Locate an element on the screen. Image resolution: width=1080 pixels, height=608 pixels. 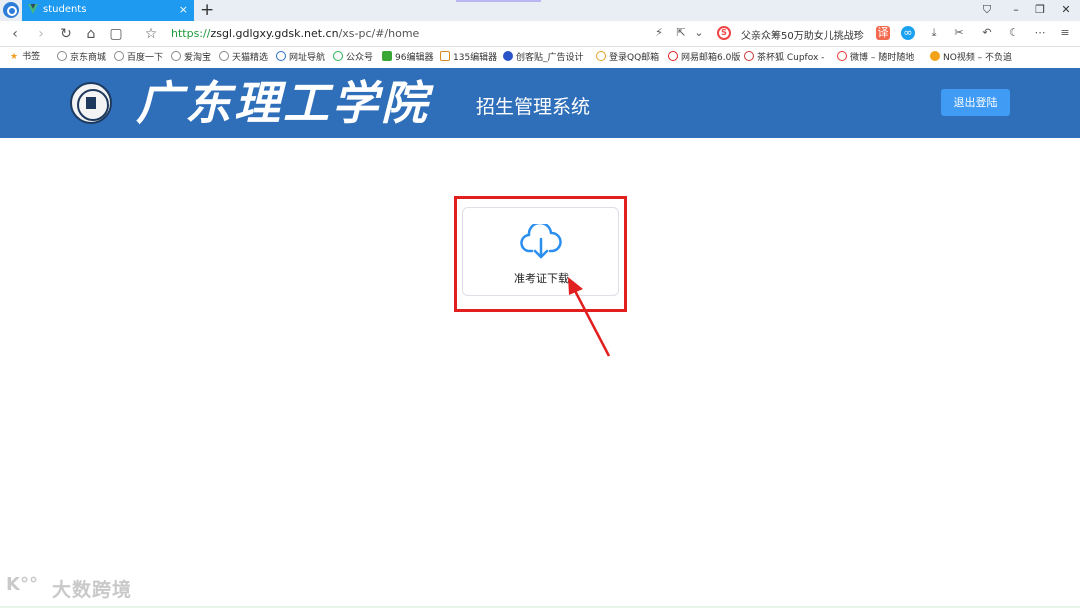
back-icon: ‹ is located at coordinates (15, 34).